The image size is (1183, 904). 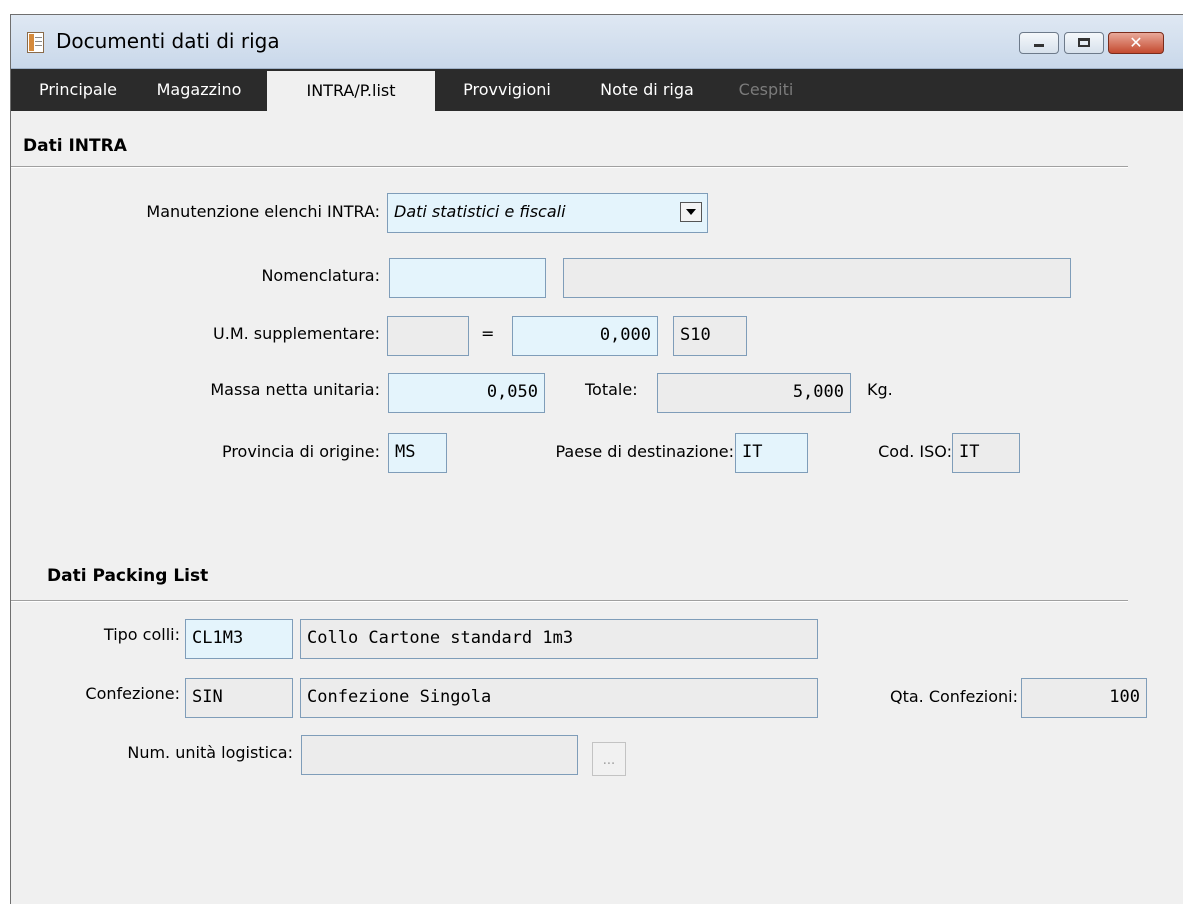 I want to click on dropdown-button, so click(x=691, y=212).